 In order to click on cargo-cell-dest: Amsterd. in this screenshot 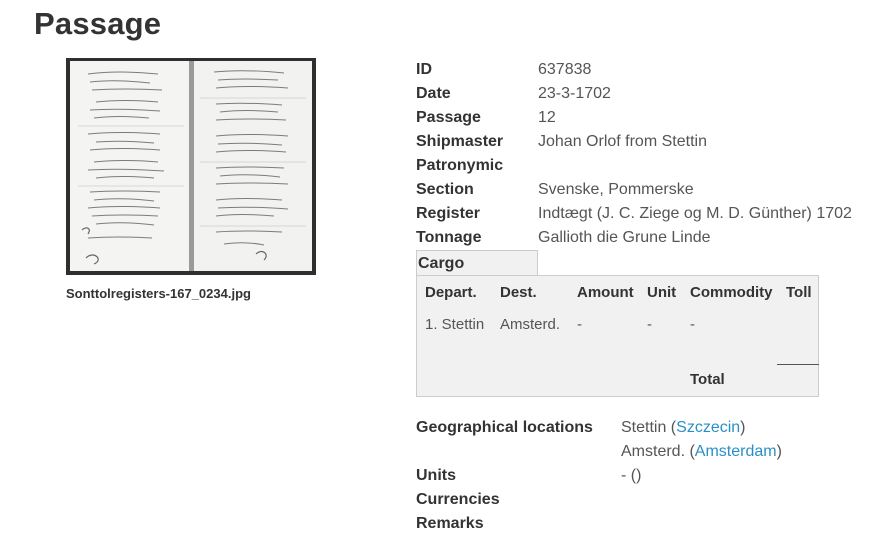, I will do `click(530, 324)`.